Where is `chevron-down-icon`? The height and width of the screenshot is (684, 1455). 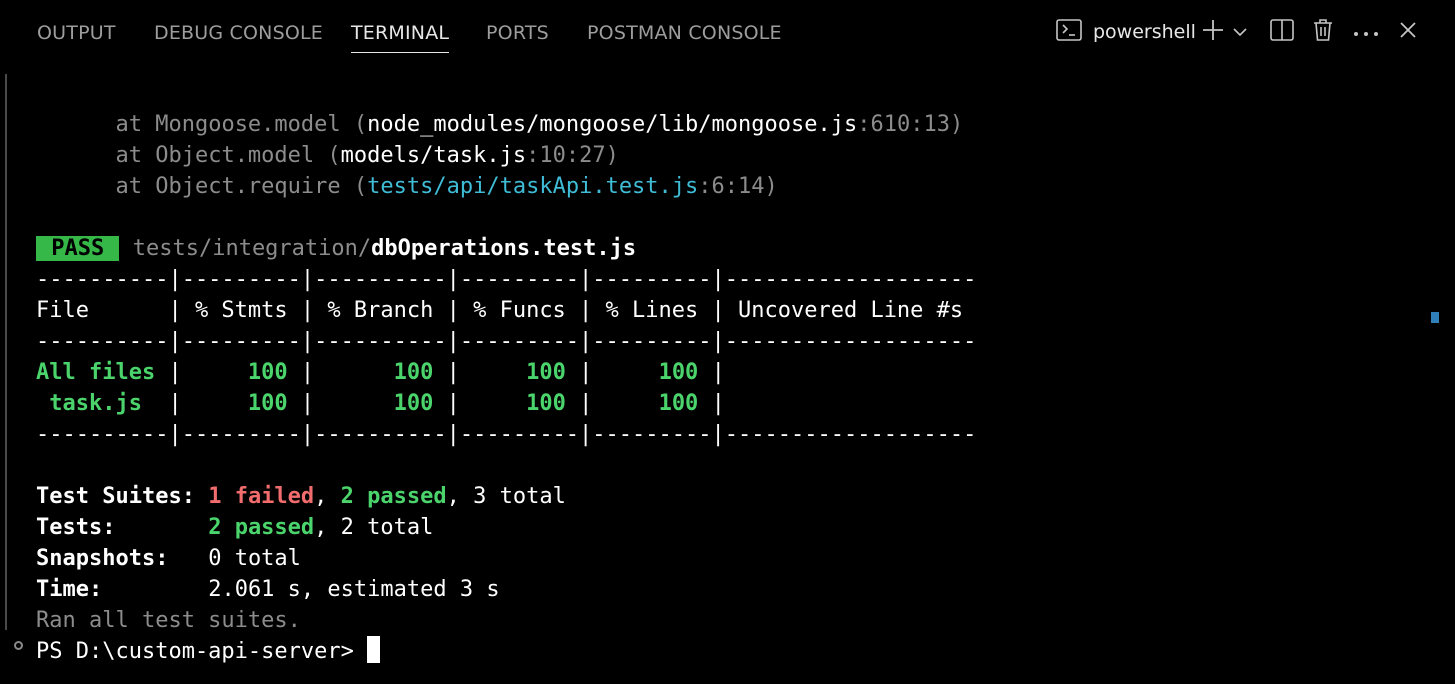
chevron-down-icon is located at coordinates (1240, 32).